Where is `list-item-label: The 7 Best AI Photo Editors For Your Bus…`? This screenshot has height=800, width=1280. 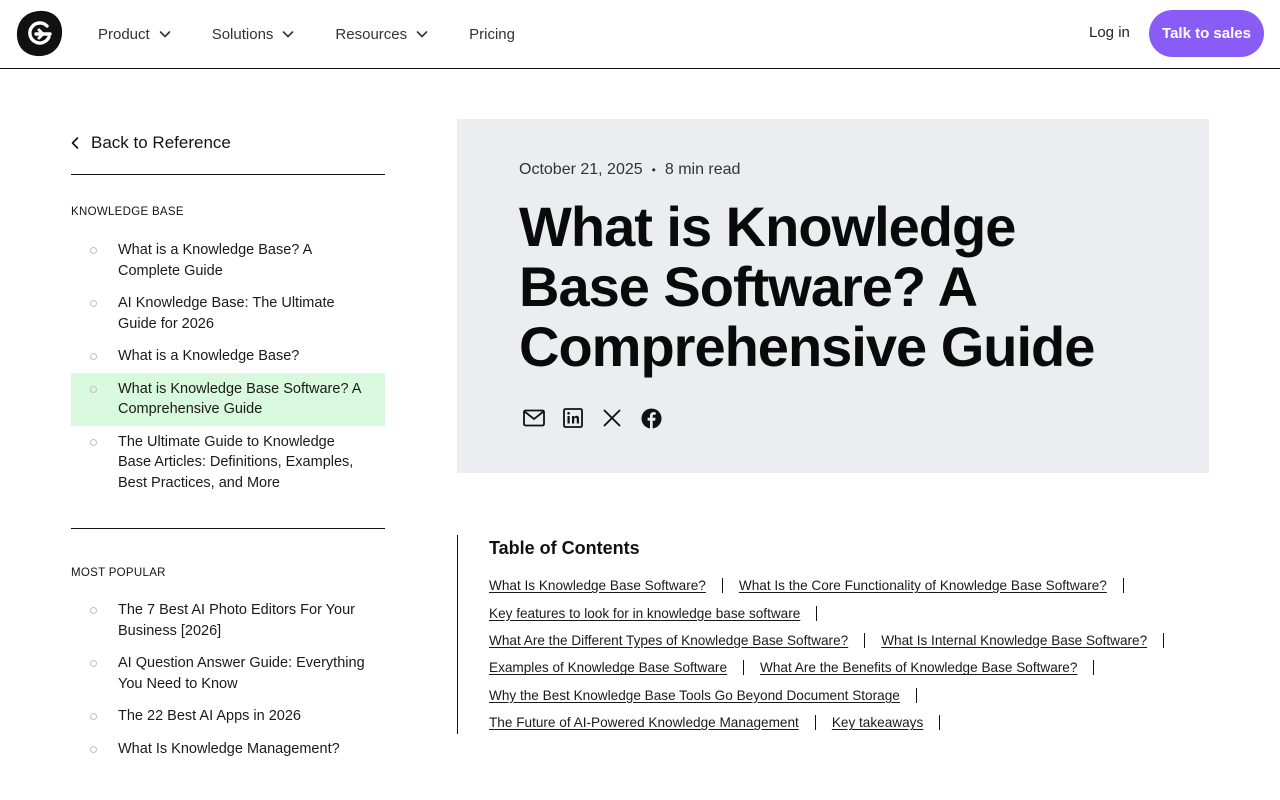
list-item-label: The 7 Best AI Photo Editors For Your Bus… is located at coordinates (236, 620).